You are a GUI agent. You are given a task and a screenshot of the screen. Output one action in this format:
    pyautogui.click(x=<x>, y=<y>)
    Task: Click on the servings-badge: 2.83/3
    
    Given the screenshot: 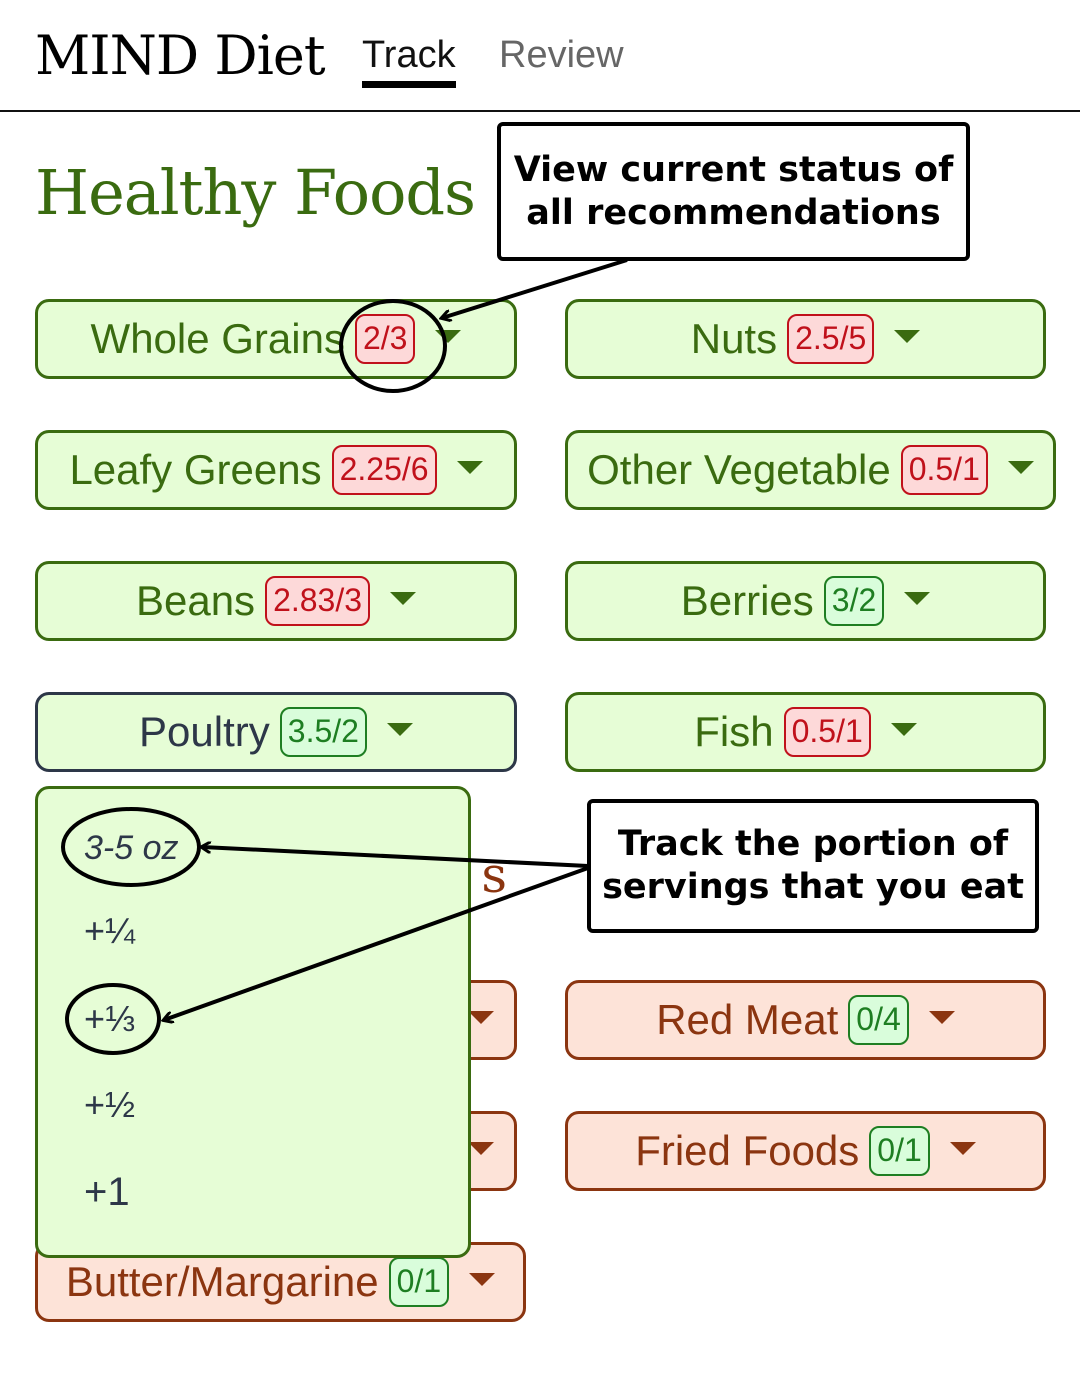 What is the action you would take?
    pyautogui.click(x=318, y=601)
    